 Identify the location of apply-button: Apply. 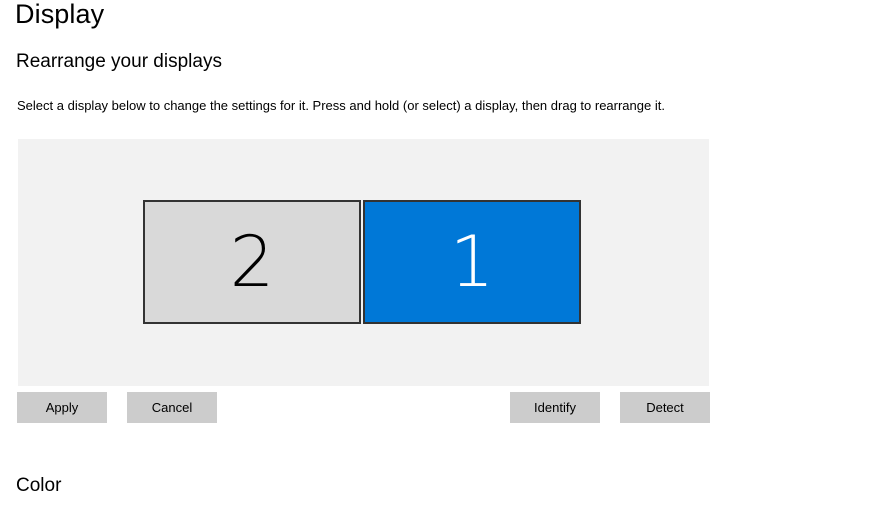
(62, 407).